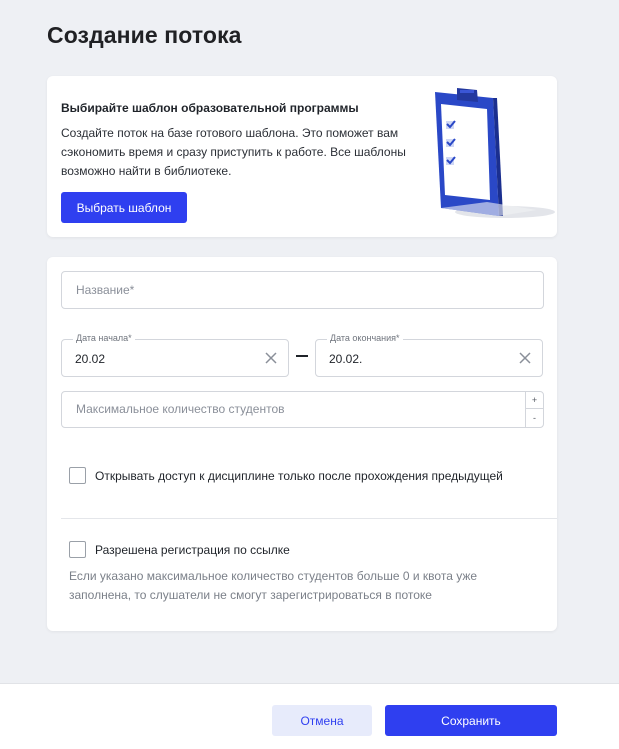  Describe the element at coordinates (271, 358) in the screenshot. I see `clear-start-date-icon` at that location.